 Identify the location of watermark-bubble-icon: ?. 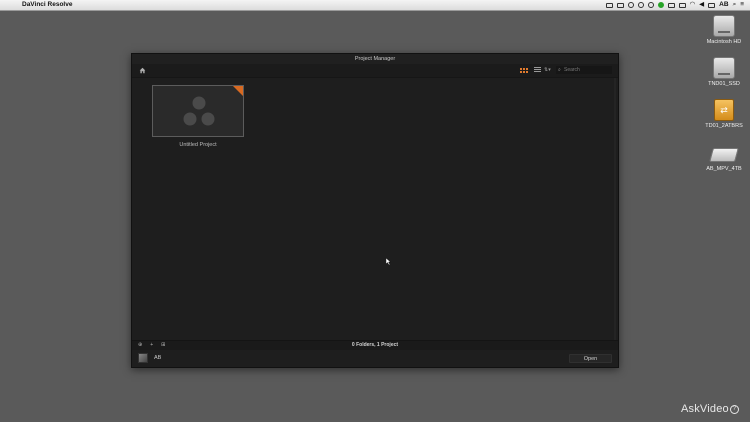
(734, 409).